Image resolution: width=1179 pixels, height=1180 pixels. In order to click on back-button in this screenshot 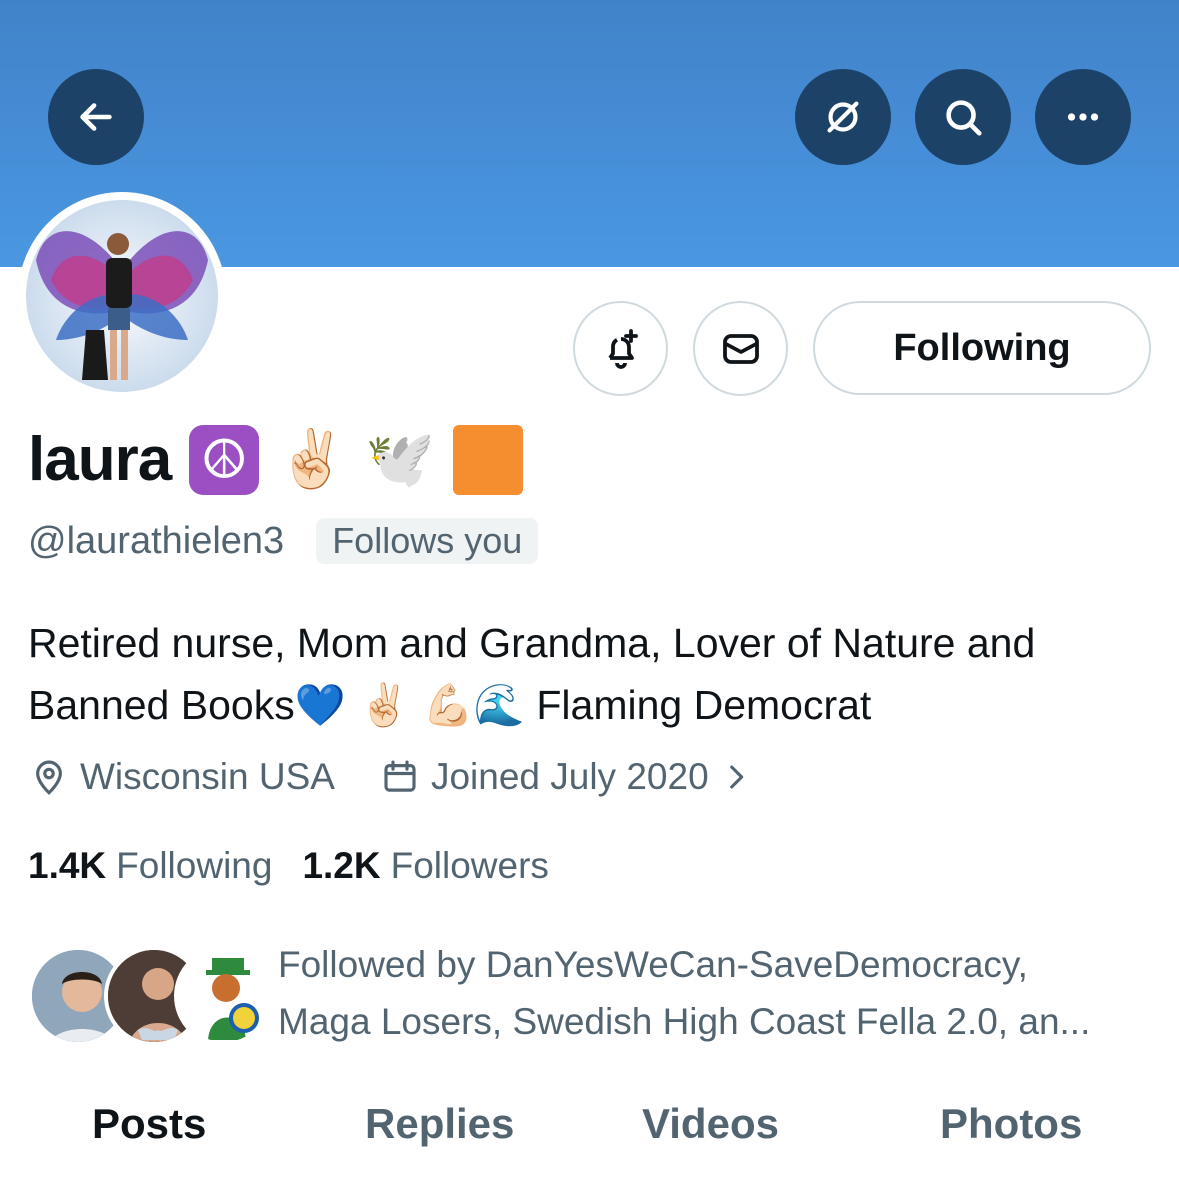, I will do `click(96, 117)`.